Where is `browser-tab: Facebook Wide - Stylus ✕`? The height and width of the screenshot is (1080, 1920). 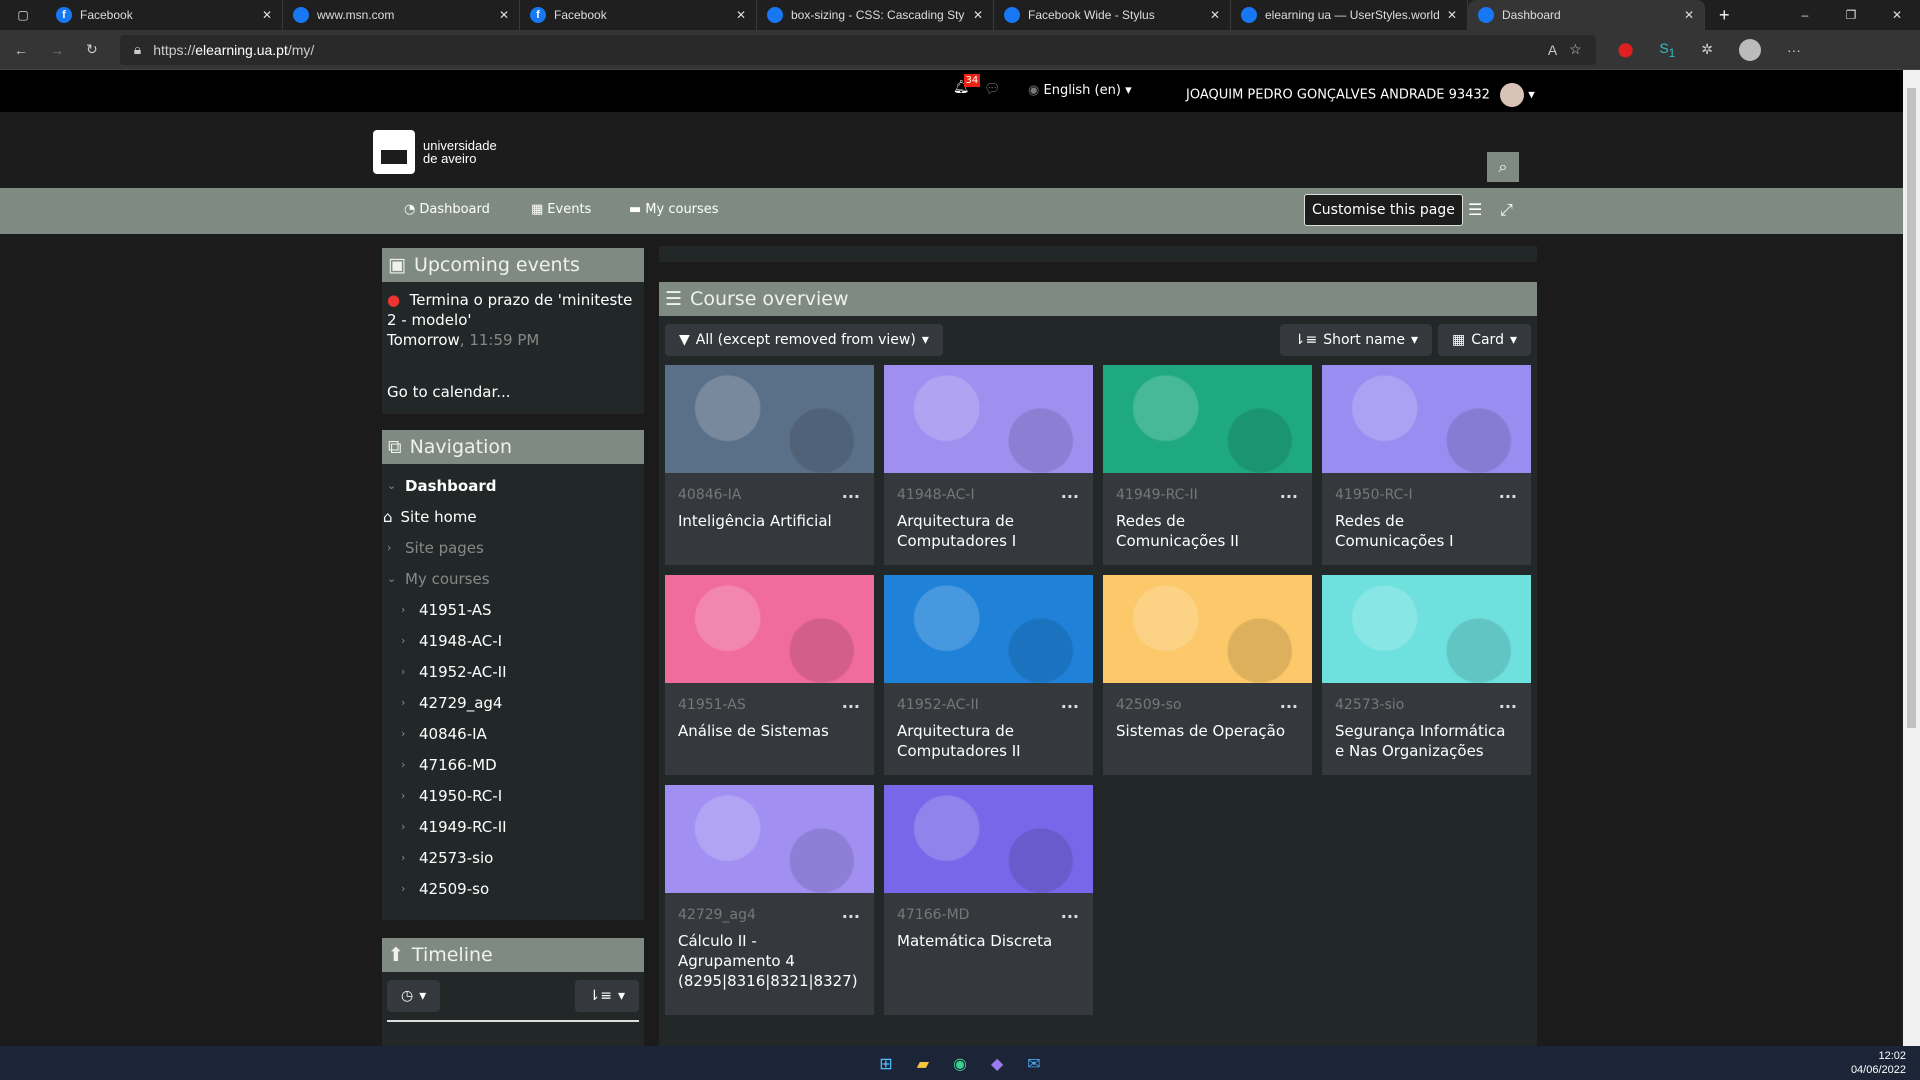 browser-tab: Facebook Wide - Stylus ✕ is located at coordinates (1112, 15).